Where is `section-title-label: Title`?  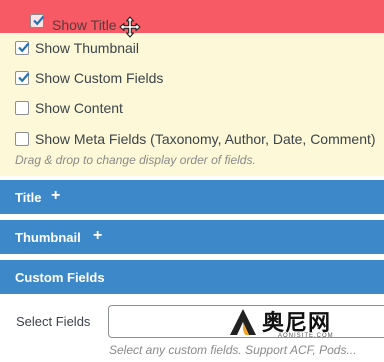 section-title-label: Title is located at coordinates (28, 197).